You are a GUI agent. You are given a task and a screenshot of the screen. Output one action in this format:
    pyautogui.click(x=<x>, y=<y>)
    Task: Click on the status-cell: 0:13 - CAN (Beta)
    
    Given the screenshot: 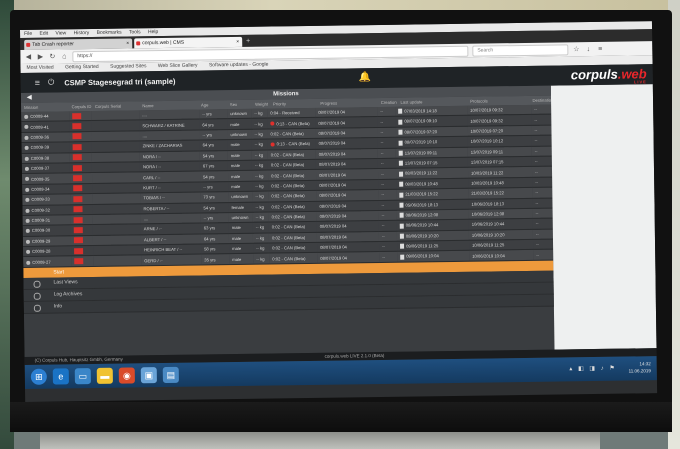 What is the action you would take?
    pyautogui.click(x=291, y=144)
    